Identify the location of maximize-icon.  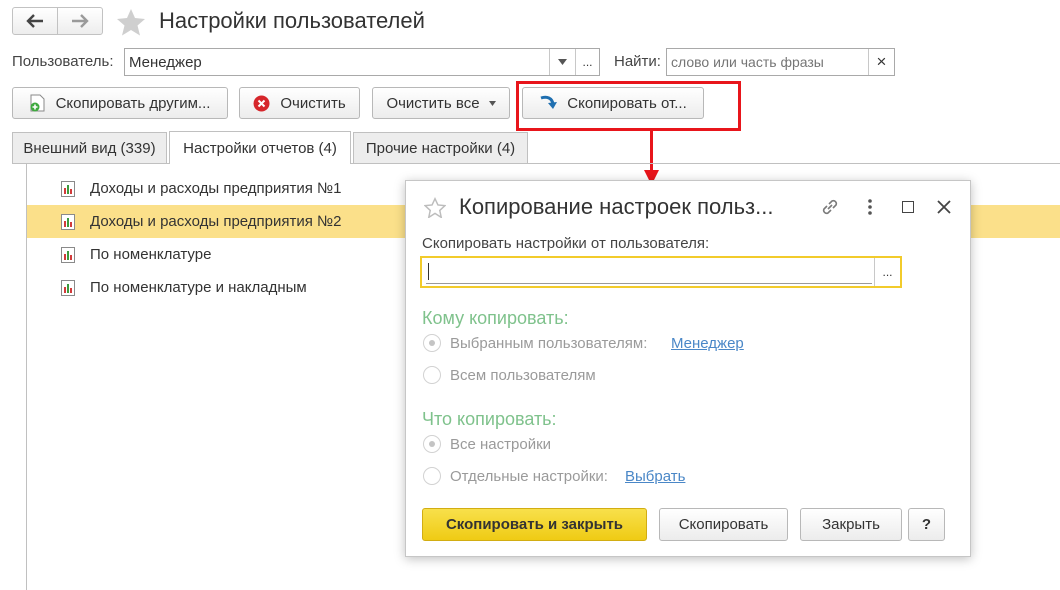
(908, 207).